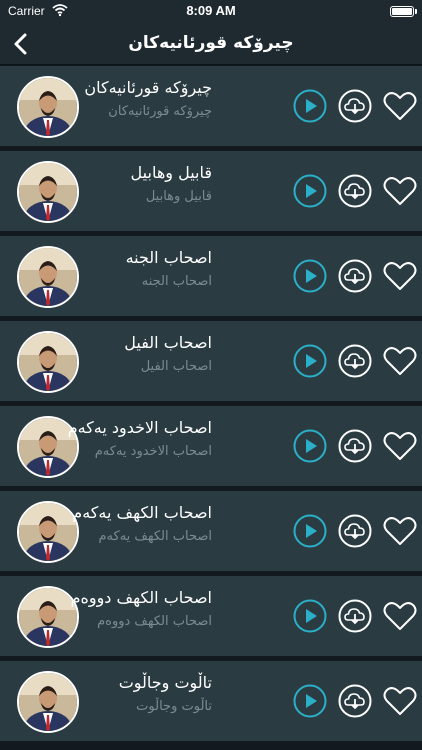 This screenshot has width=422, height=750. What do you see at coordinates (154, 621) in the screenshot?
I see `track-subtitle: اصحاب الکهف دووەم` at bounding box center [154, 621].